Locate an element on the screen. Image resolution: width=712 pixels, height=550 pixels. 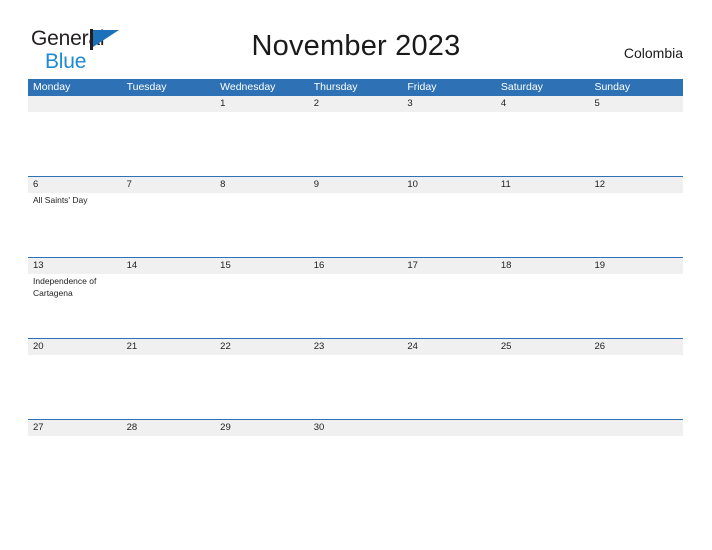
calendar-week-row: 20 21 22 23 24 25 26 is located at coordinates (355, 378).